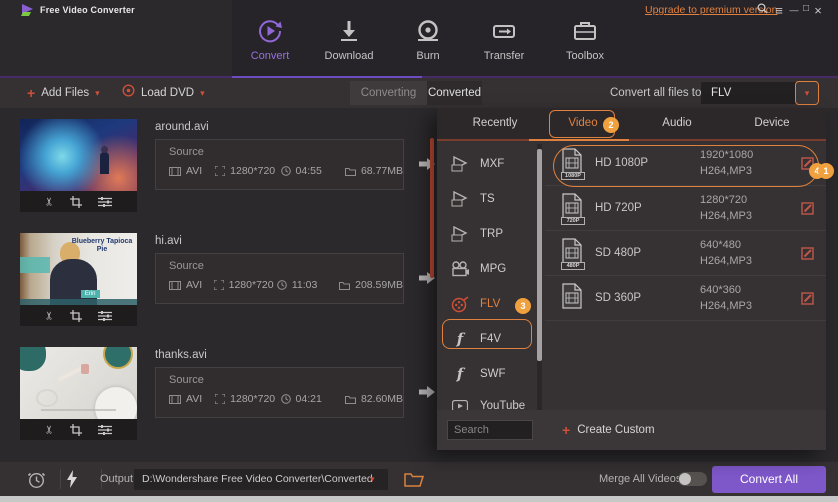 The height and width of the screenshot is (502, 838). What do you see at coordinates (186, 266) in the screenshot?
I see `source-label: Source` at bounding box center [186, 266].